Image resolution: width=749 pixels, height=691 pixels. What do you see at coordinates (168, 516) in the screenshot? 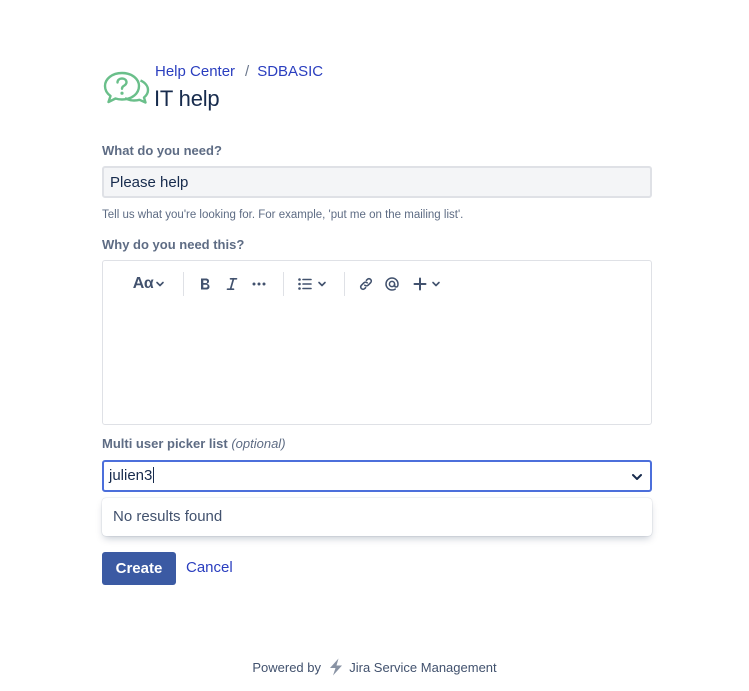
I see `no-results-message: No results found` at bounding box center [168, 516].